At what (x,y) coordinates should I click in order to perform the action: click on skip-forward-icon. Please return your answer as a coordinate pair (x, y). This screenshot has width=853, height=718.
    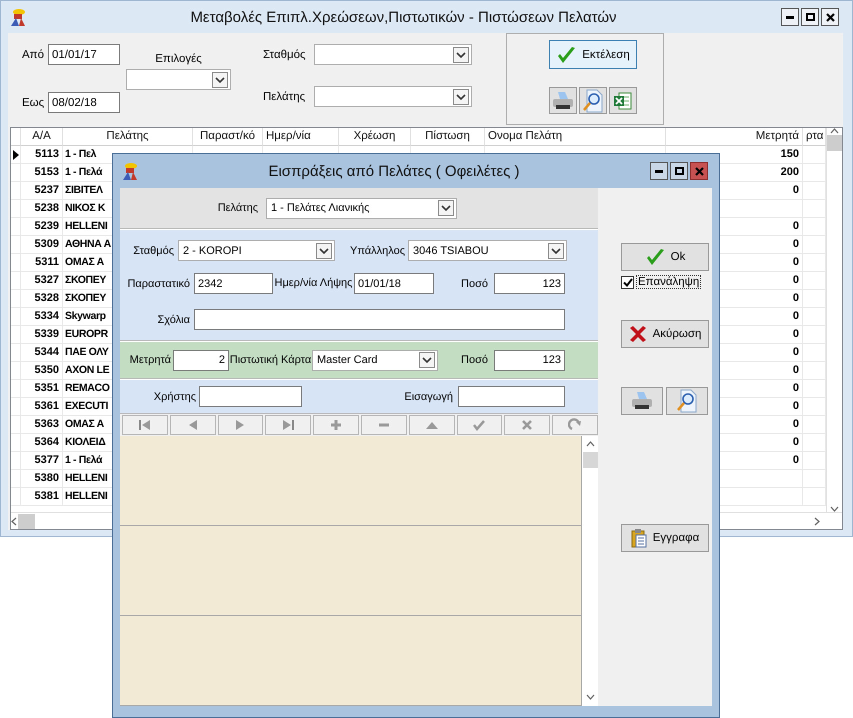
    Looking at the image, I should click on (288, 425).